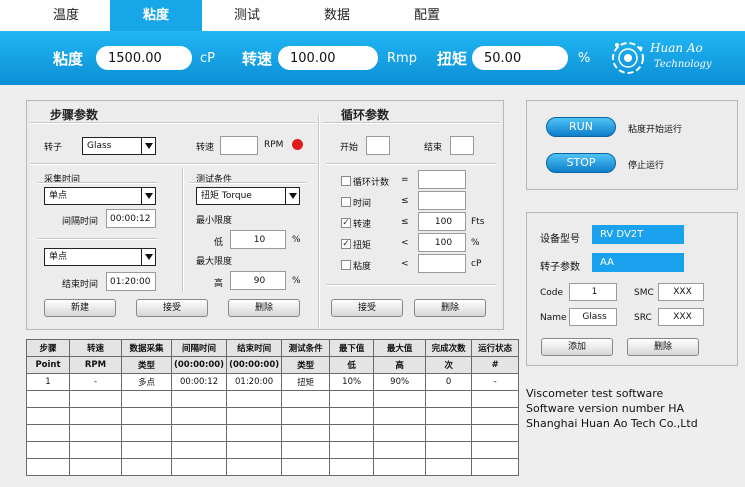  Describe the element at coordinates (95, 348) in the screenshot. I see `col-header: 转速` at that location.